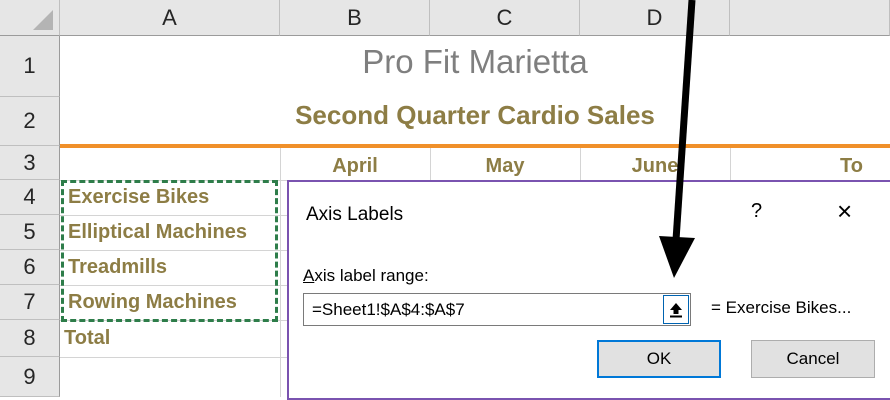 This screenshot has height=400, width=890. Describe the element at coordinates (497, 309) in the screenshot. I see `axis-label-range-input` at that location.